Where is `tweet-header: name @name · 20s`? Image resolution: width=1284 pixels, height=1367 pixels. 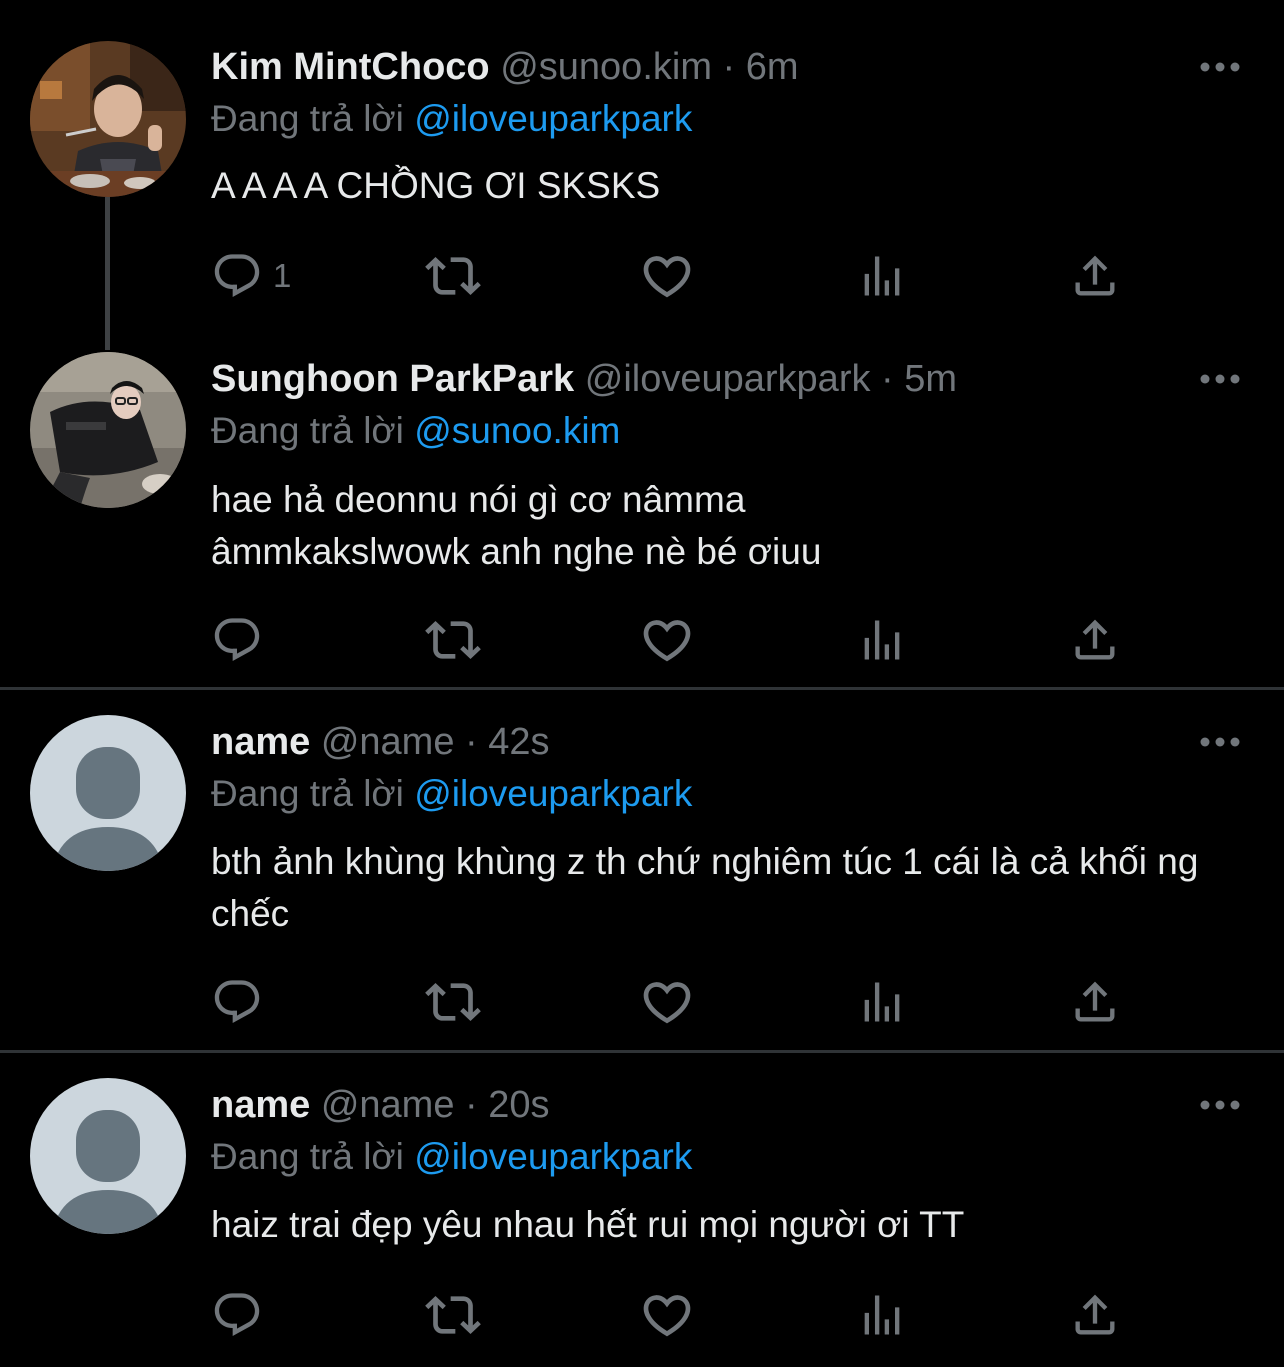 tweet-header: name @name · 20s is located at coordinates (380, 1105).